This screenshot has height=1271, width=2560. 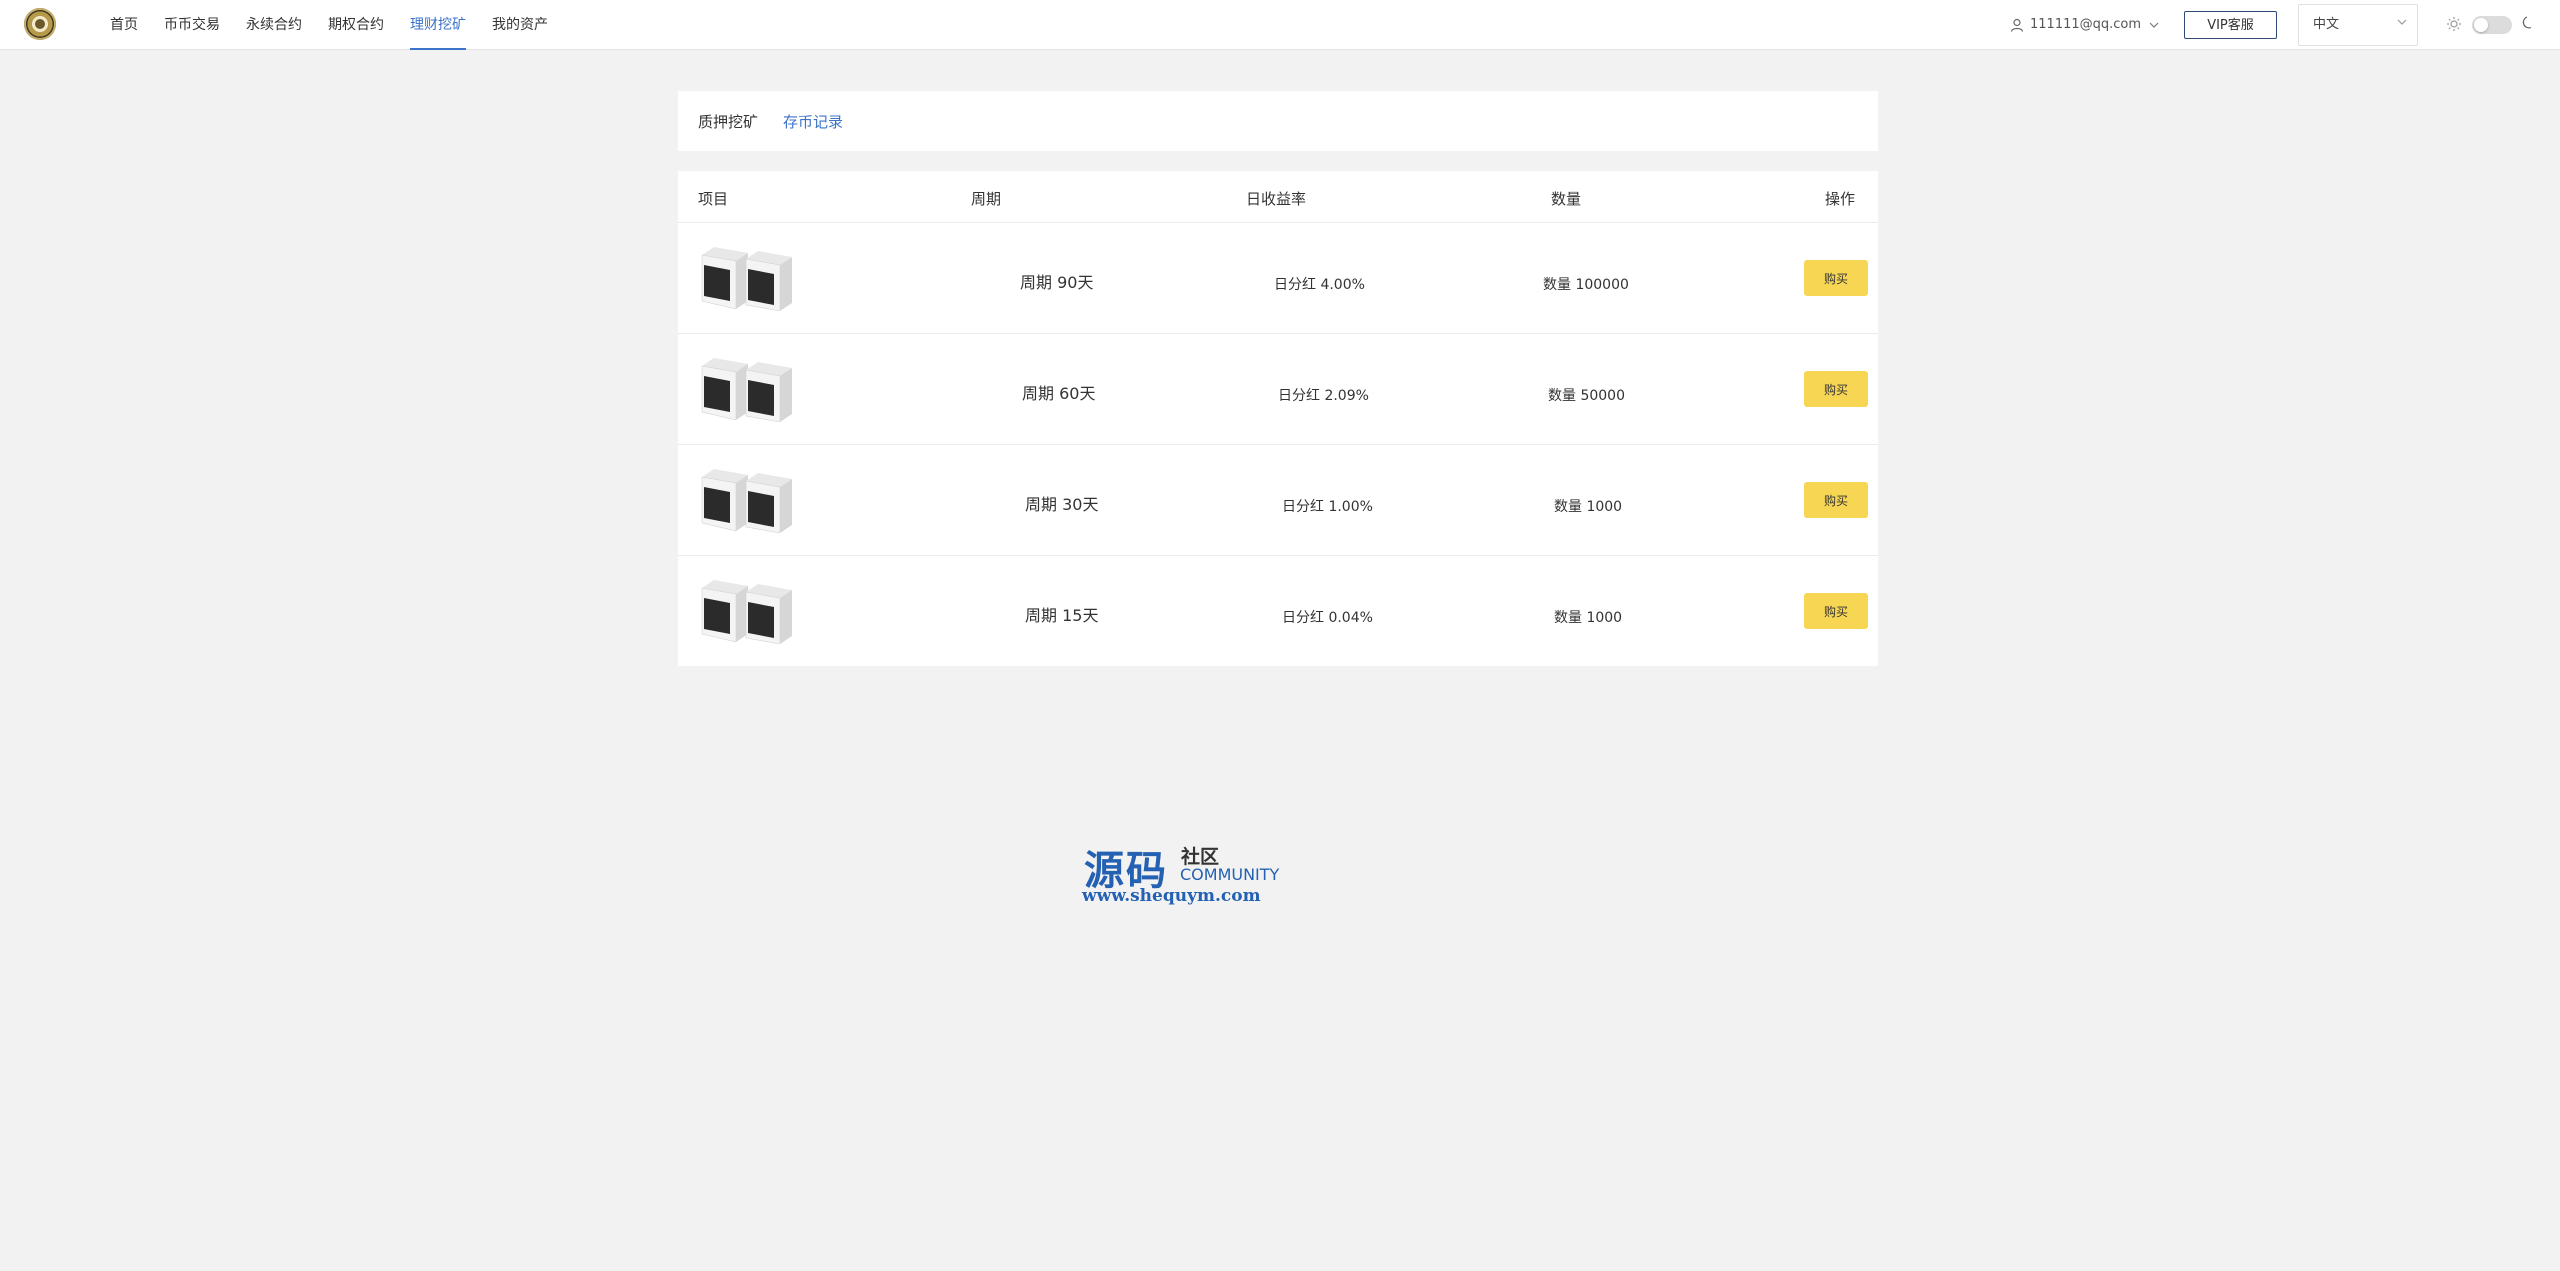 What do you see at coordinates (1327, 618) in the screenshot?
I see `row-daily-rate: 日分红 0.04%` at bounding box center [1327, 618].